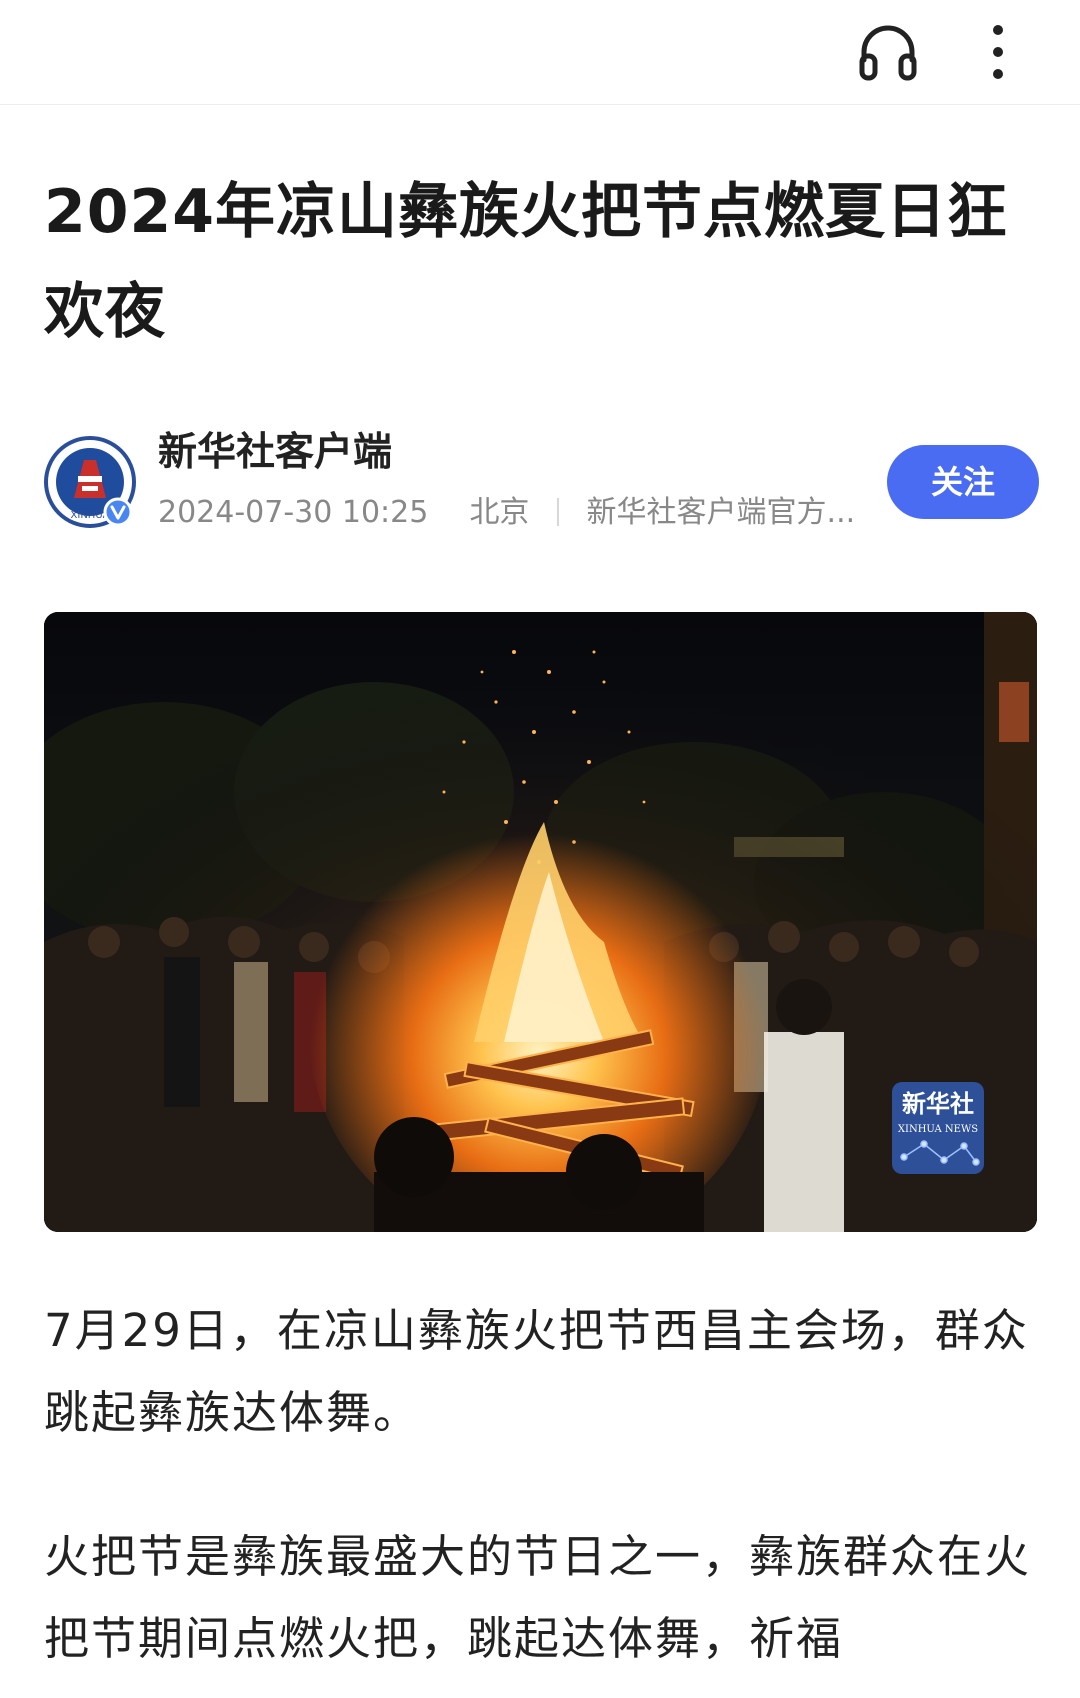  What do you see at coordinates (538, 1597) in the screenshot?
I see `article-paragraph: 火把节是彝族最盛大的节日之一，彝族群众在火把节期间点燃火把，跳起达体舞，祈福` at bounding box center [538, 1597].